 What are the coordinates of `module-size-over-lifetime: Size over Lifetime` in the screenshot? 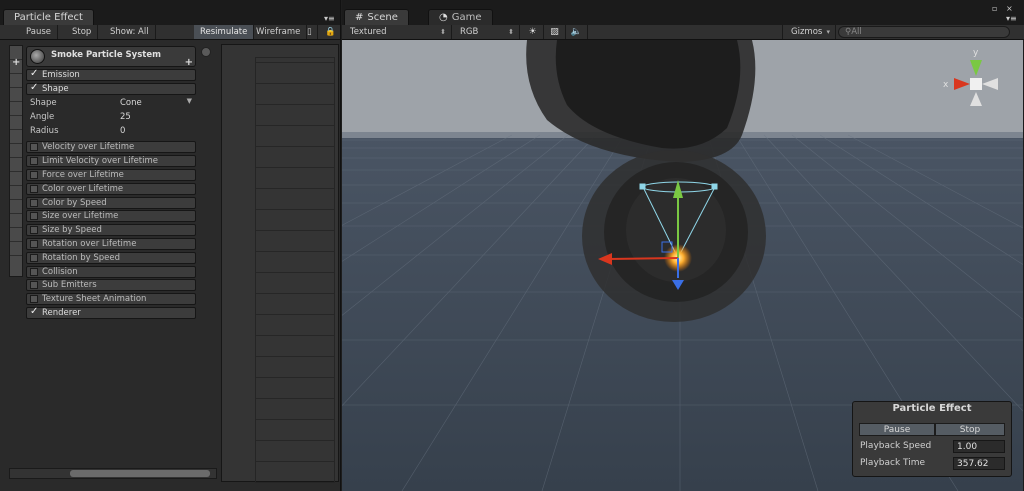 It's located at (111, 216).